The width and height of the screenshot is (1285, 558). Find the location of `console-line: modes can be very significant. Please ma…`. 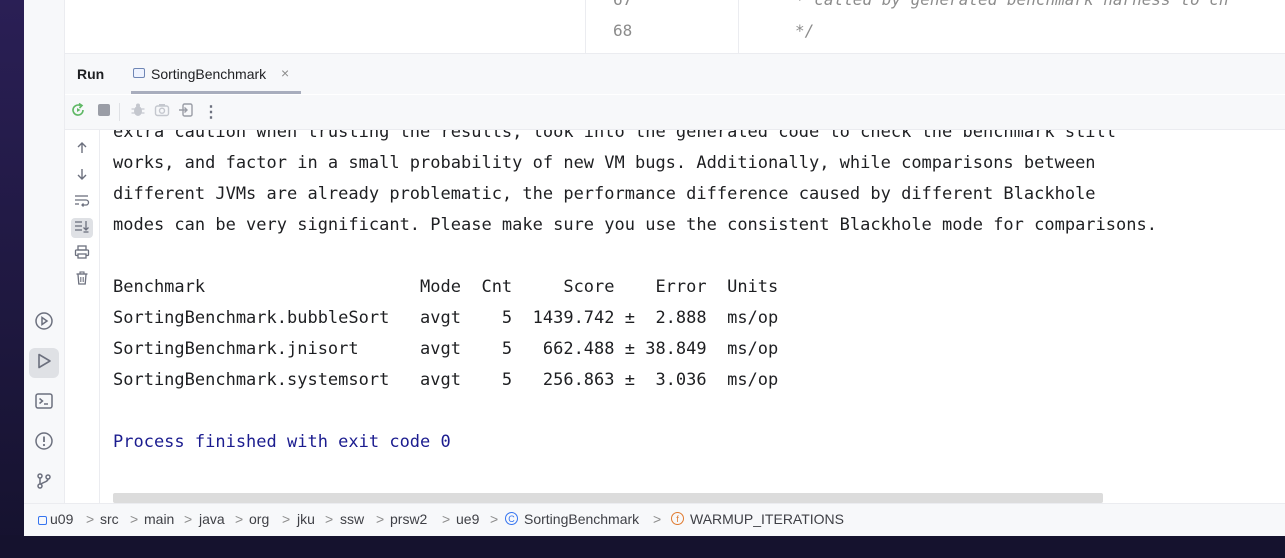

console-line: modes can be very significant. Please ma… is located at coordinates (635, 225).